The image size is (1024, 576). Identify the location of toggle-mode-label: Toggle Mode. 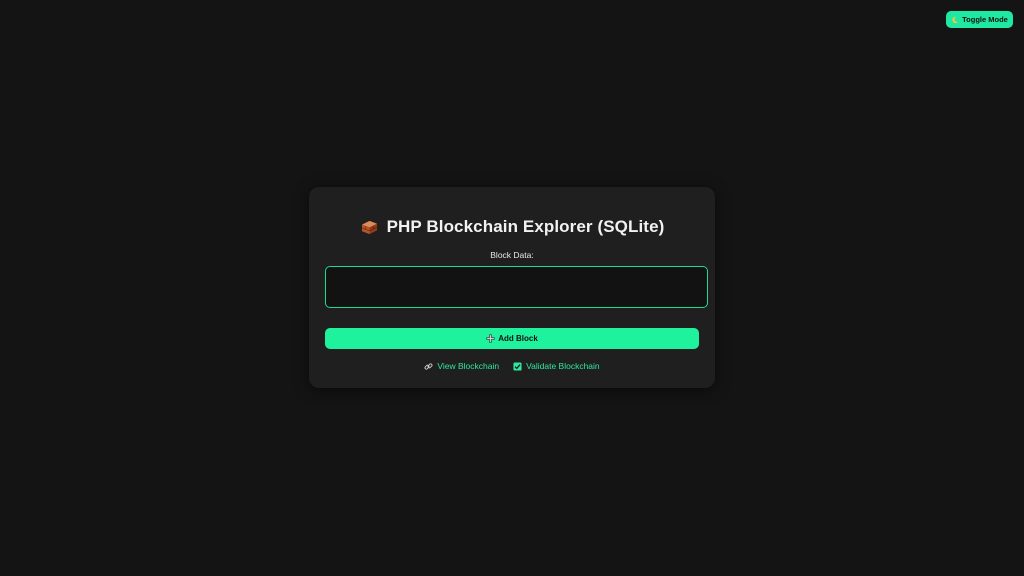
(985, 19).